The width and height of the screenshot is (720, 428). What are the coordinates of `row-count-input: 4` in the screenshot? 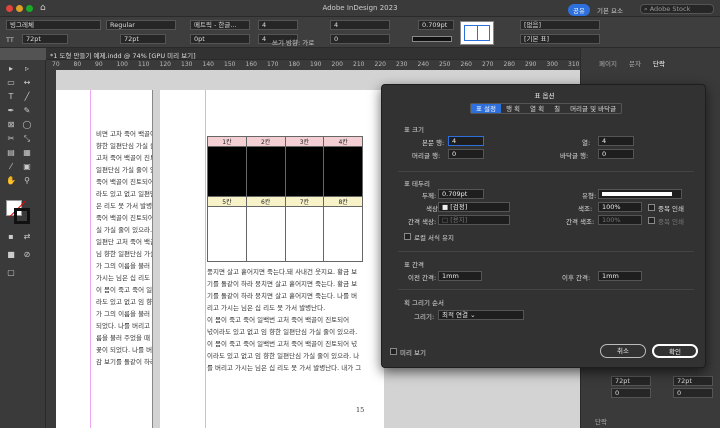 It's located at (360, 25).